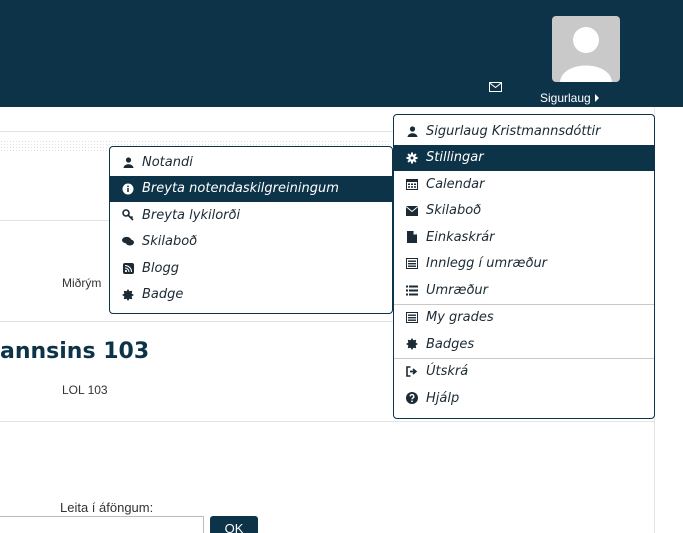 This screenshot has width=683, height=533. Describe the element at coordinates (524, 398) in the screenshot. I see `menu-item-hjalp: Hjálp` at that location.